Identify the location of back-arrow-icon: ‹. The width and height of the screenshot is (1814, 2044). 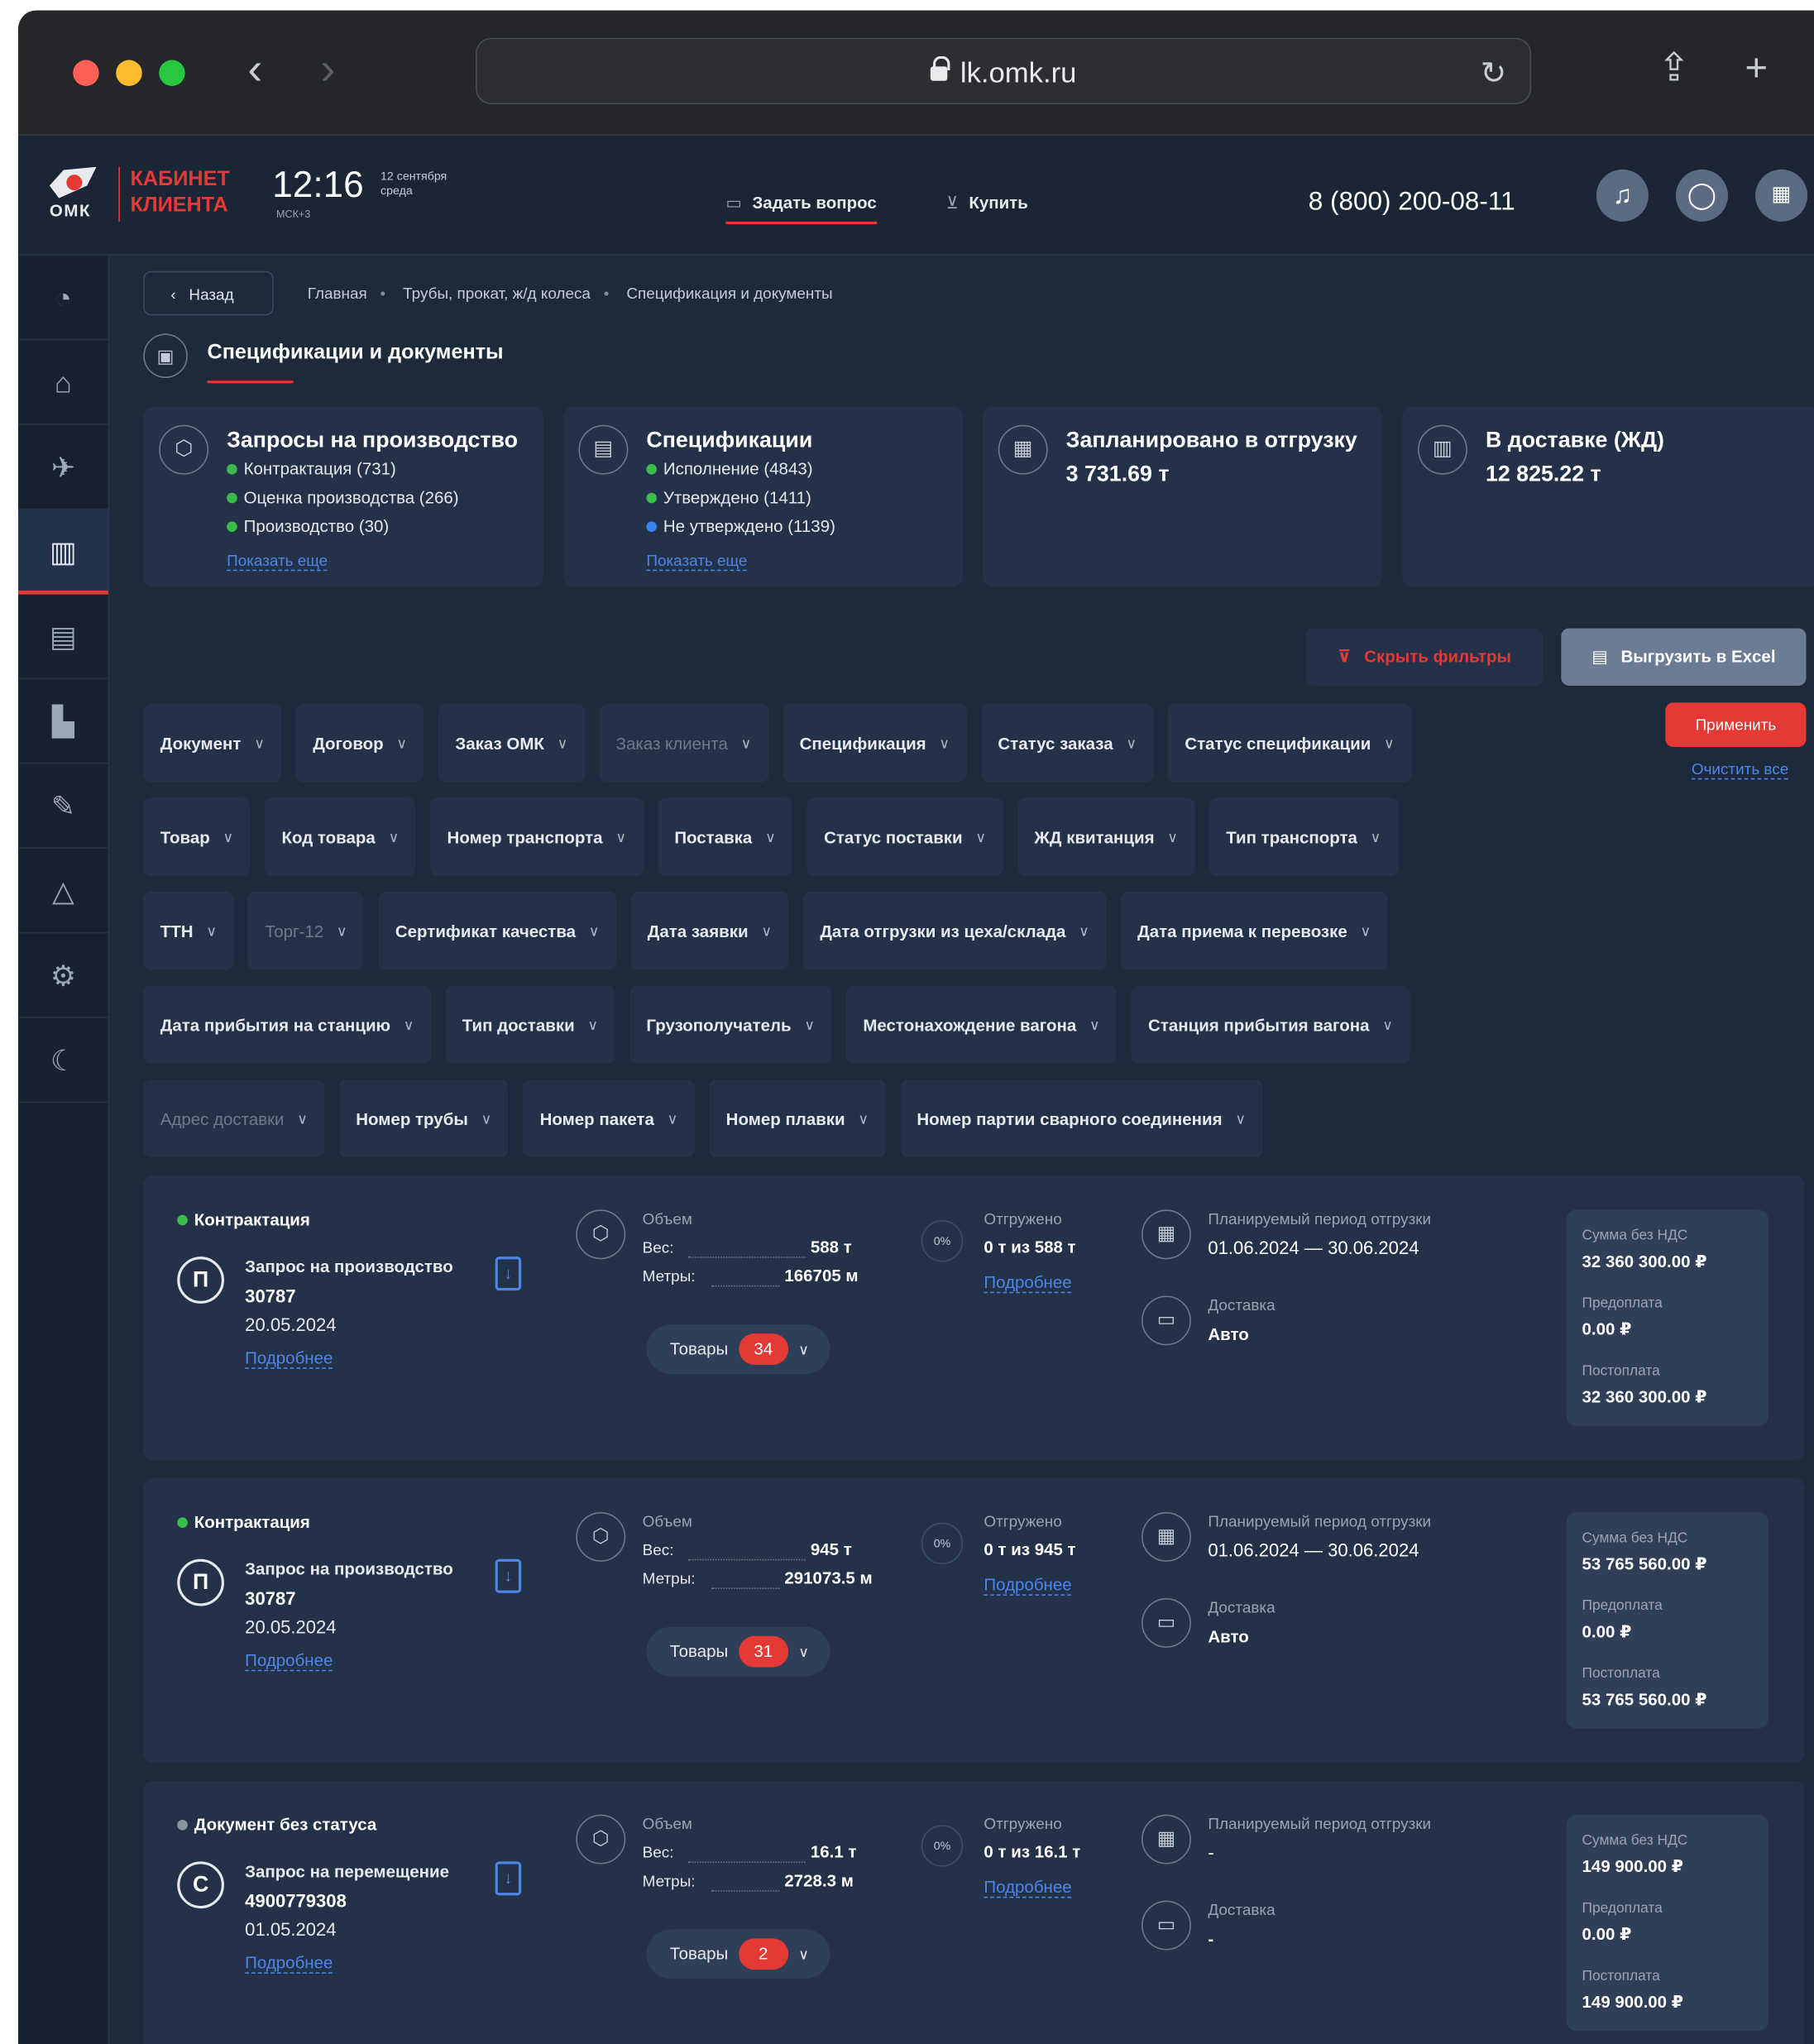
(254, 69).